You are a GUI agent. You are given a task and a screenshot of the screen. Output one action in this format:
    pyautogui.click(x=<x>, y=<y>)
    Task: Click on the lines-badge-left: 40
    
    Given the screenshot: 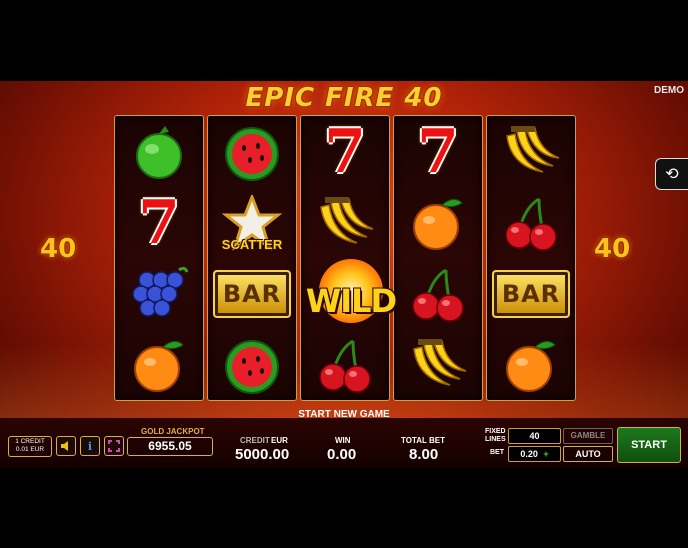 What is the action you would take?
    pyautogui.click(x=58, y=249)
    